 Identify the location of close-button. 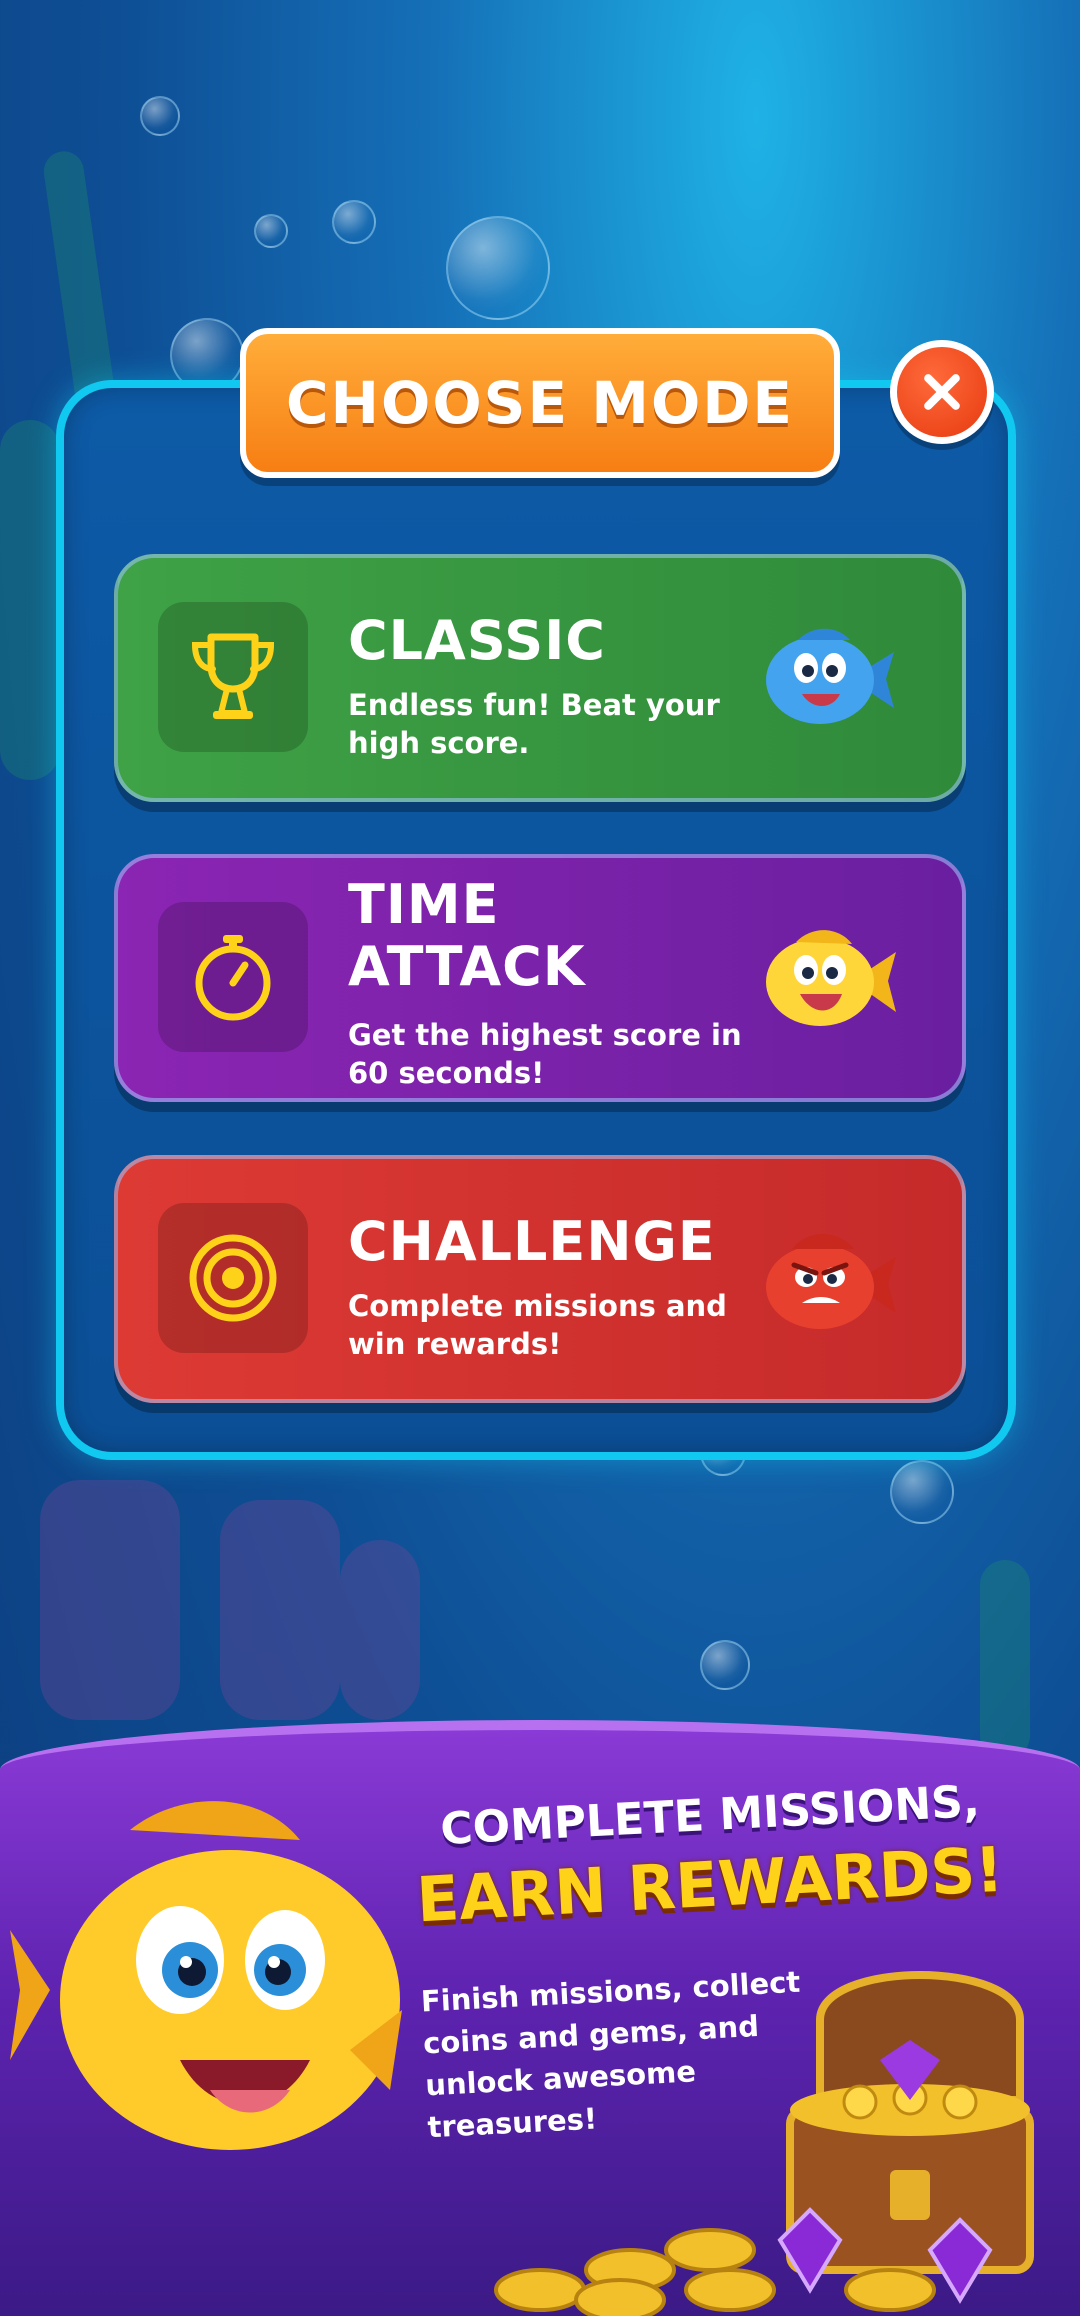
(942, 392).